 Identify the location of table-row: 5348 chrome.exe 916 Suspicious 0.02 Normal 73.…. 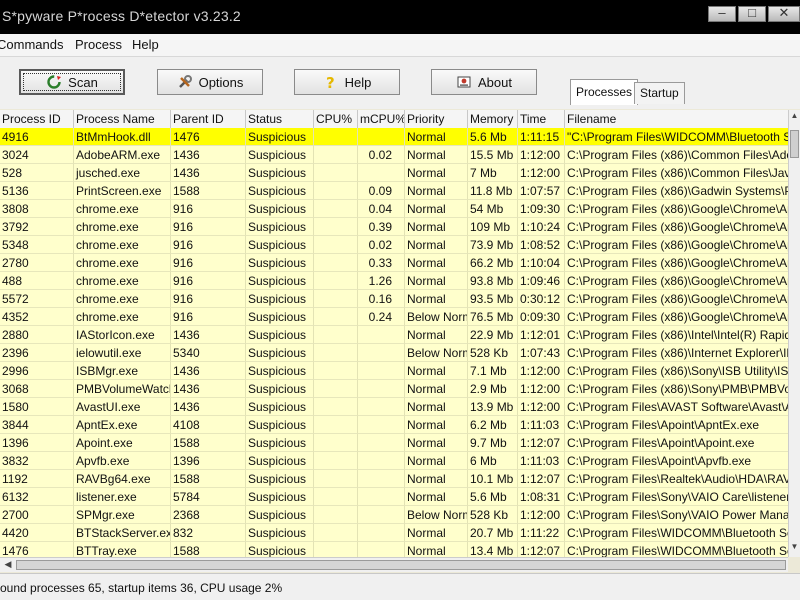
(394, 245).